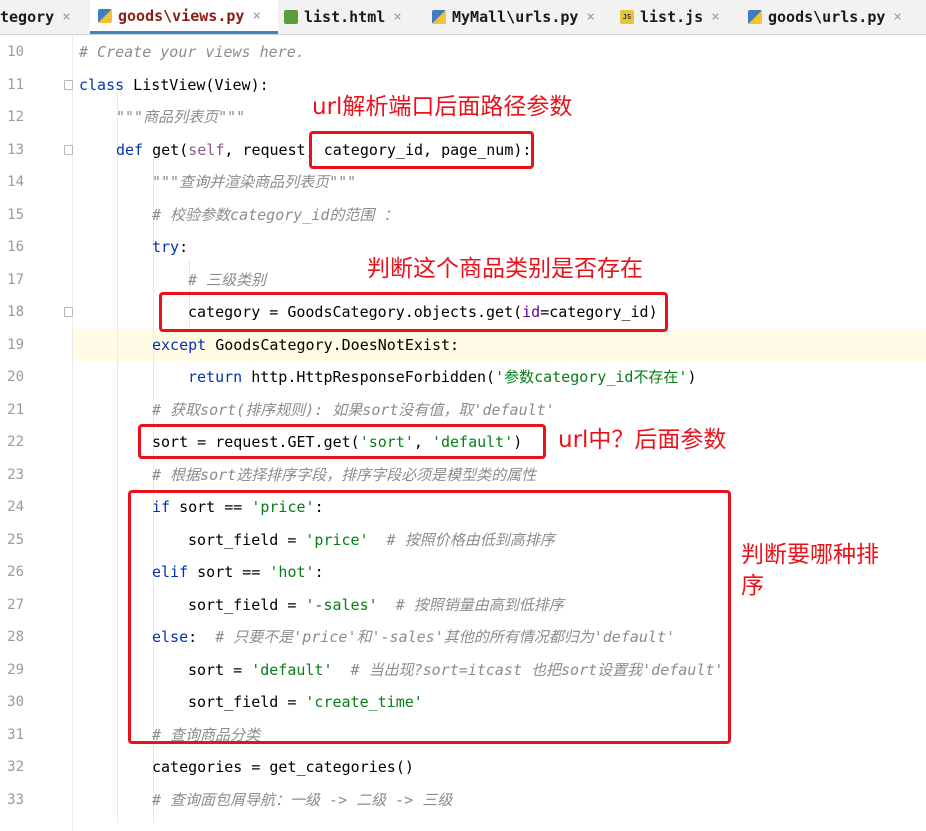  Describe the element at coordinates (15, 767) in the screenshot. I see `line-number: 32` at that location.